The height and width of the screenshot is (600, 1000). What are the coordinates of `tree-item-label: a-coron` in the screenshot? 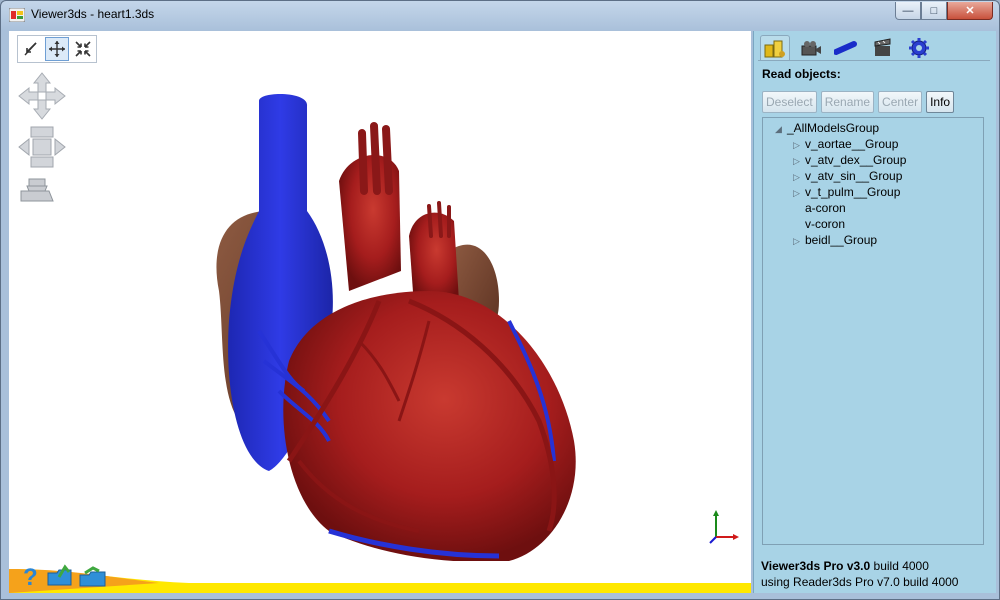 It's located at (825, 208).